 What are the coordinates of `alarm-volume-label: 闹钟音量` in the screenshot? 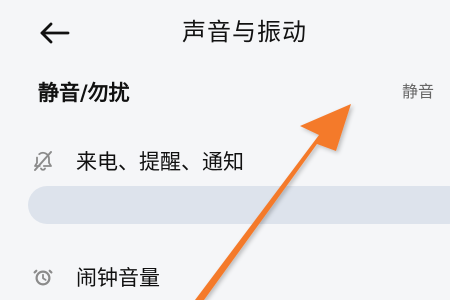 It's located at (118, 278).